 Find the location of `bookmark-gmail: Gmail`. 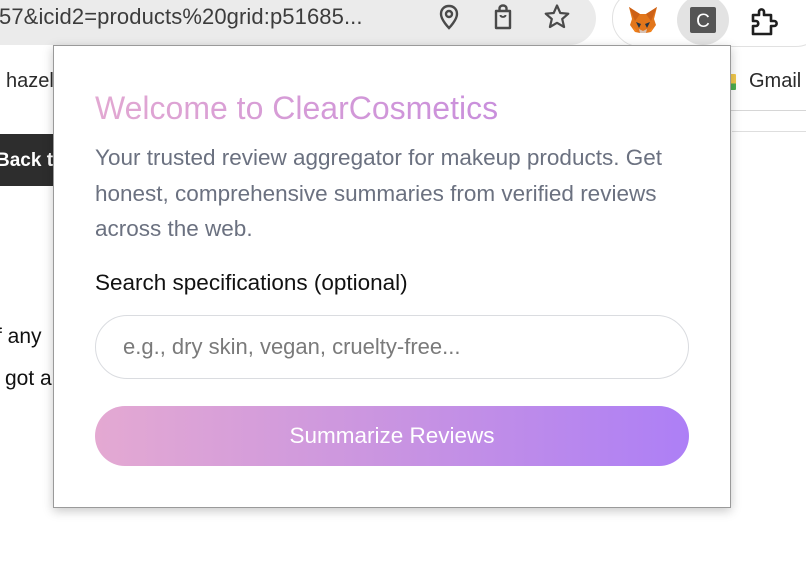

bookmark-gmail: Gmail is located at coordinates (775, 81).